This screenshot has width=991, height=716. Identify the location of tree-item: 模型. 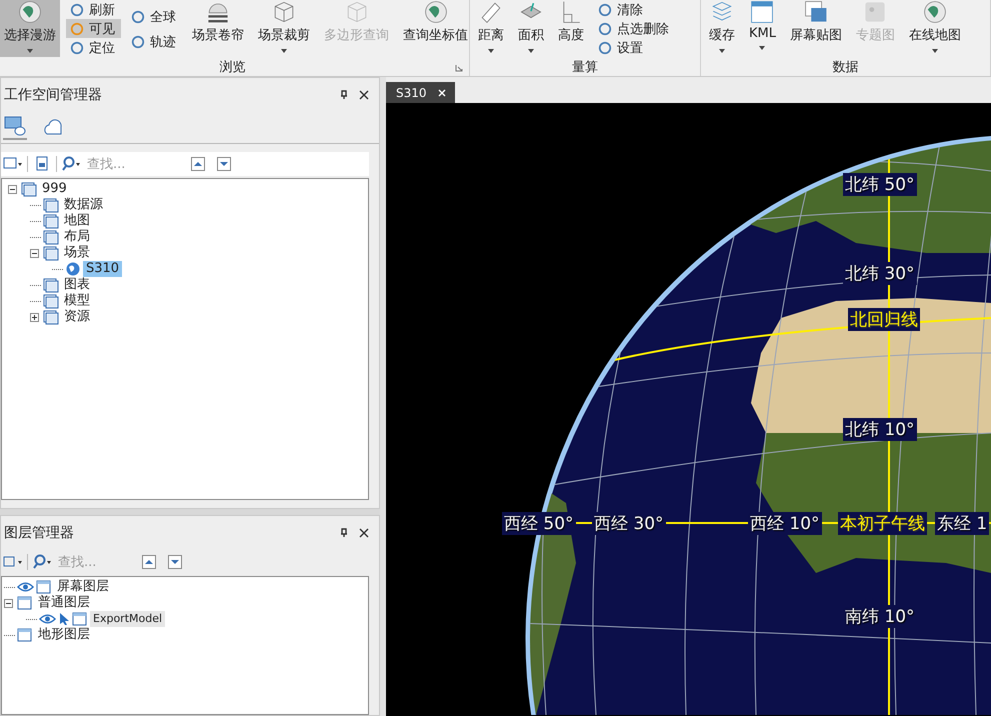
(77, 301).